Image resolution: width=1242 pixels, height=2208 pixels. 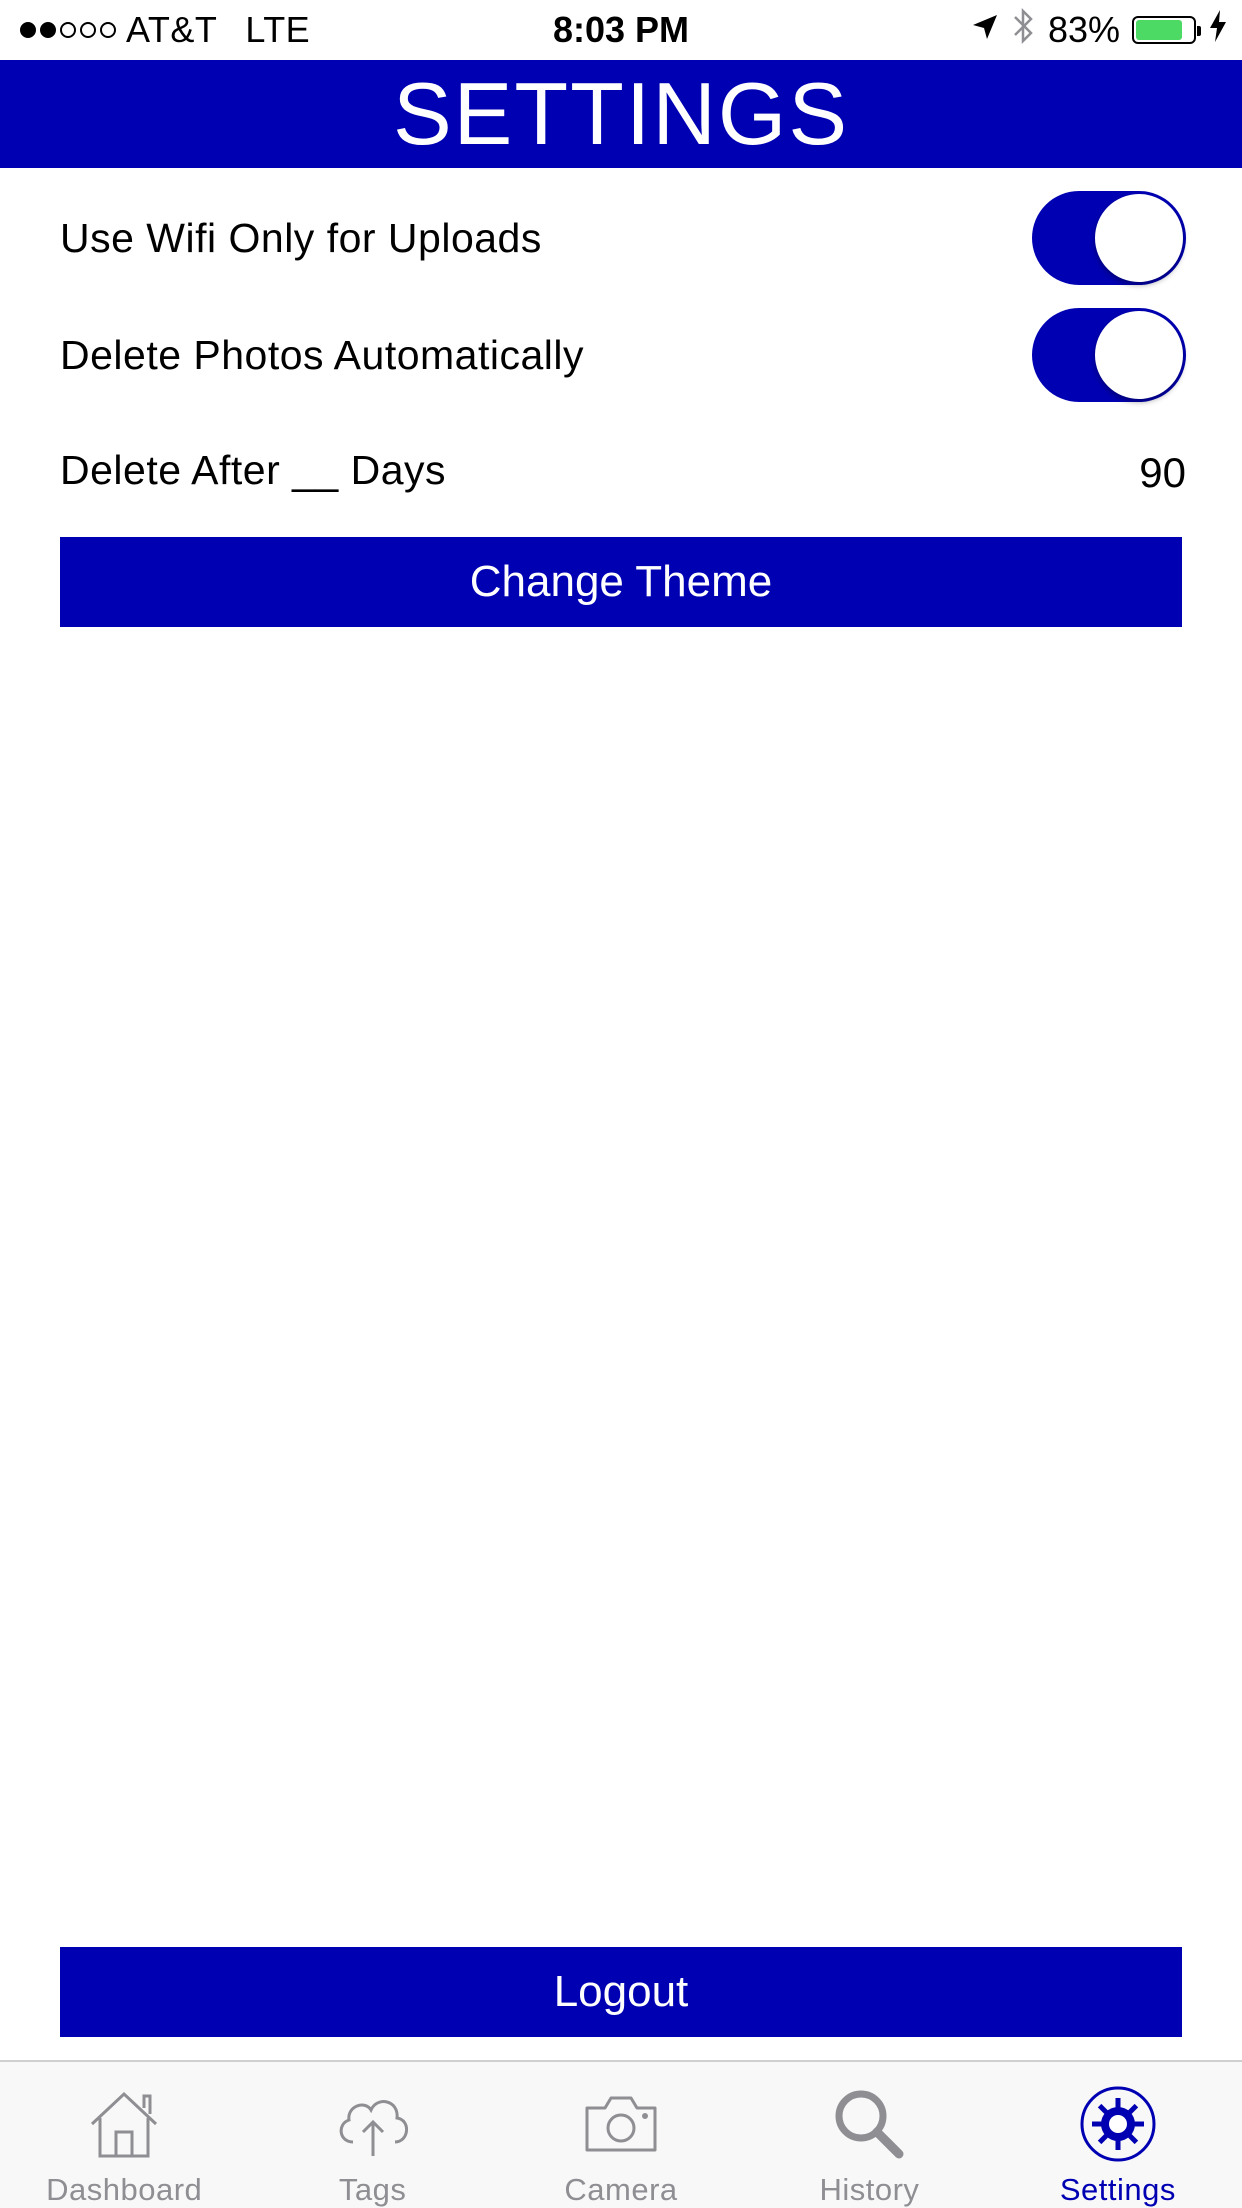 I want to click on delete-after-days-input: 90, so click(x=1162, y=473).